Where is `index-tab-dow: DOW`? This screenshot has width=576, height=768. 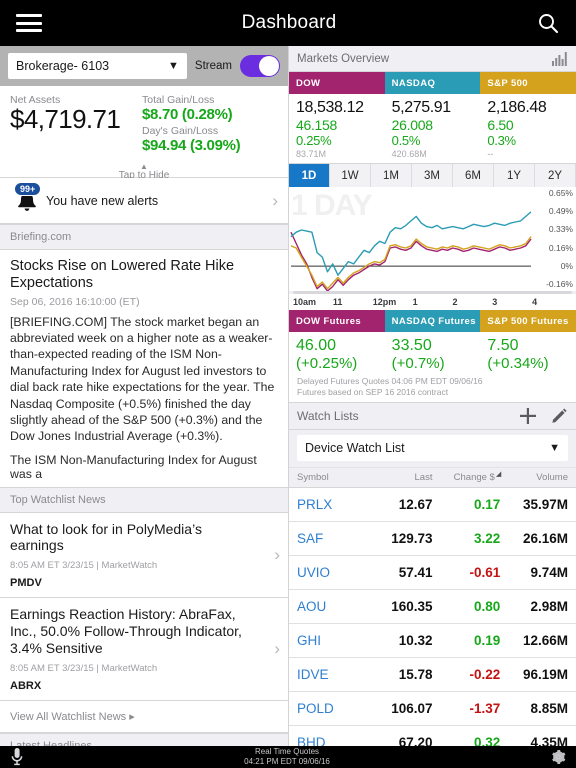
index-tab-dow: DOW is located at coordinates (337, 83).